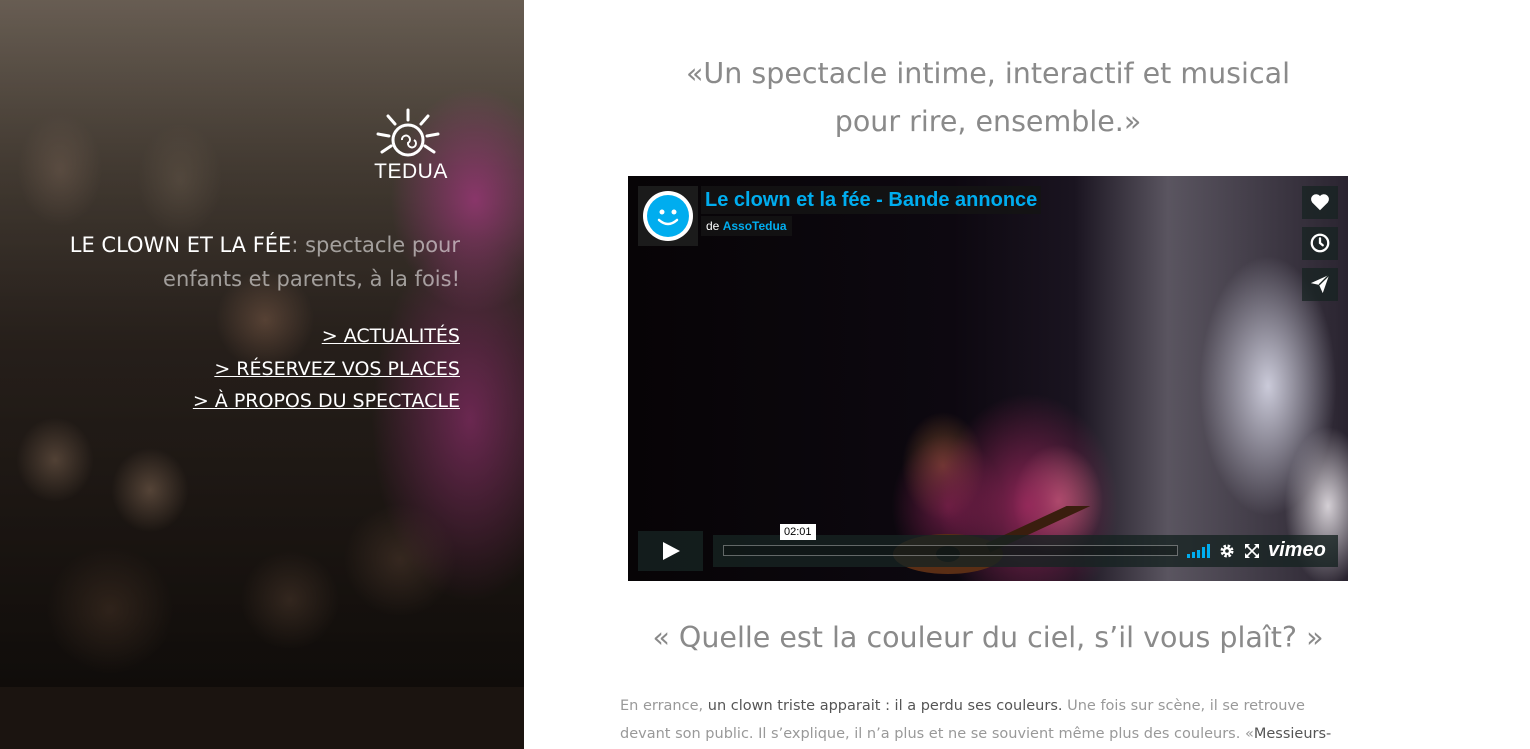 This screenshot has width=1530, height=749. I want to click on story-text-1: En errance,, so click(664, 706).